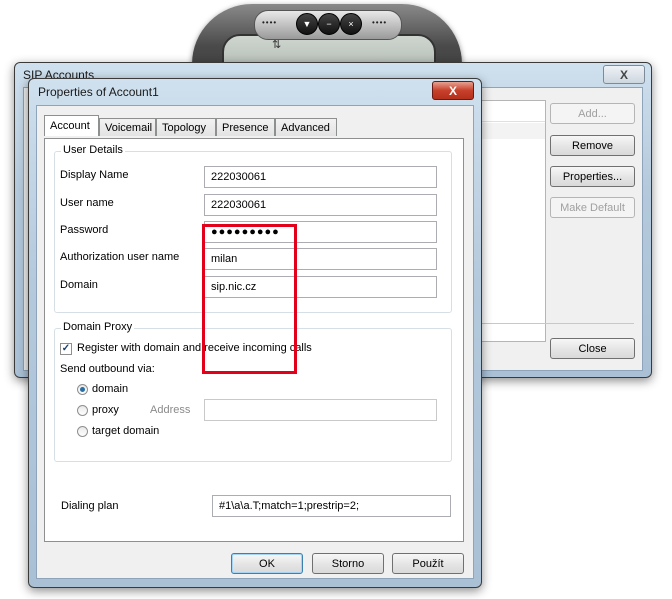  I want to click on address-label: Address, so click(170, 410).